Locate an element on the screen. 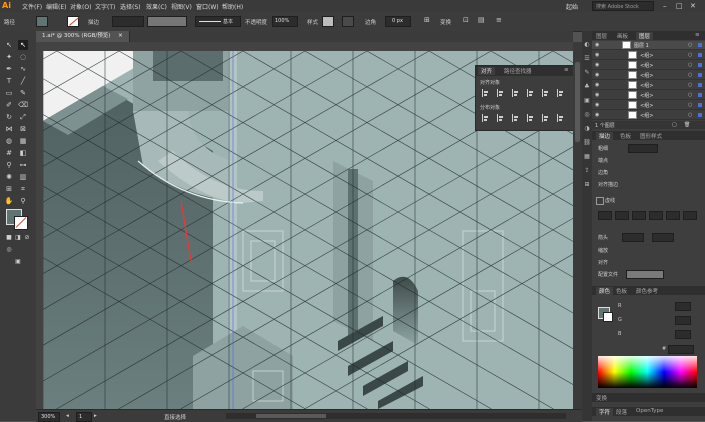 This screenshot has width=705, height=422. artboards-icon: ⊞ is located at coordinates (587, 185).